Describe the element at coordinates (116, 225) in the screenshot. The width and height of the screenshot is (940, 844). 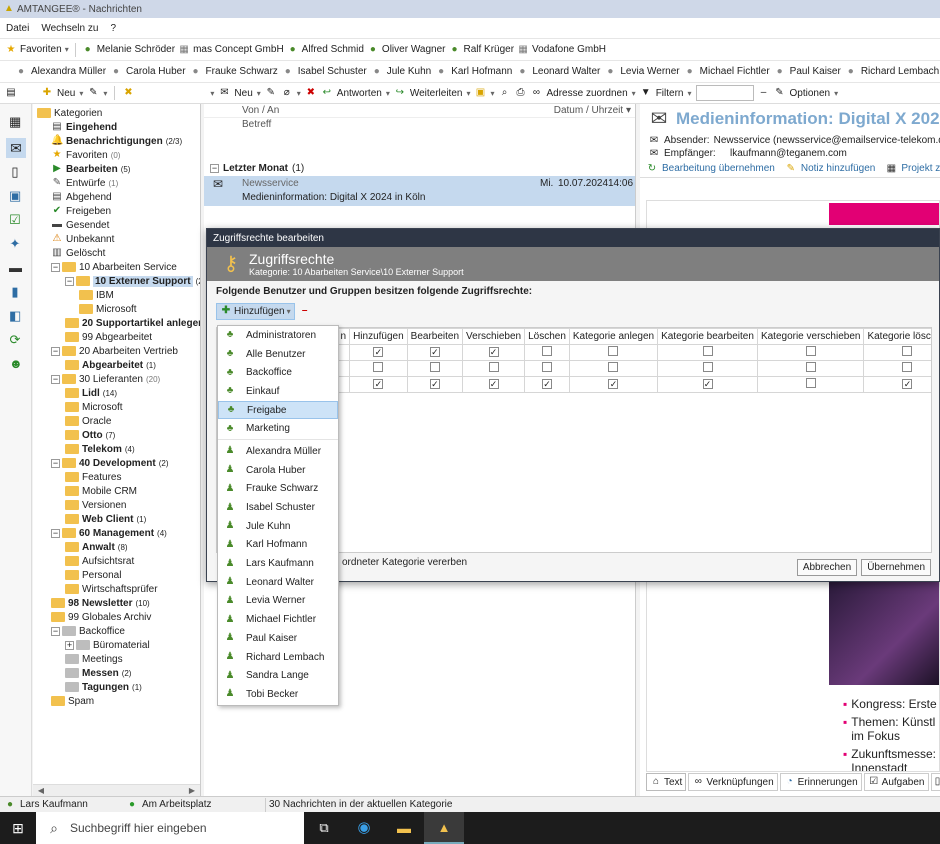
I see `tree-item: ▬ Gesendet` at that location.